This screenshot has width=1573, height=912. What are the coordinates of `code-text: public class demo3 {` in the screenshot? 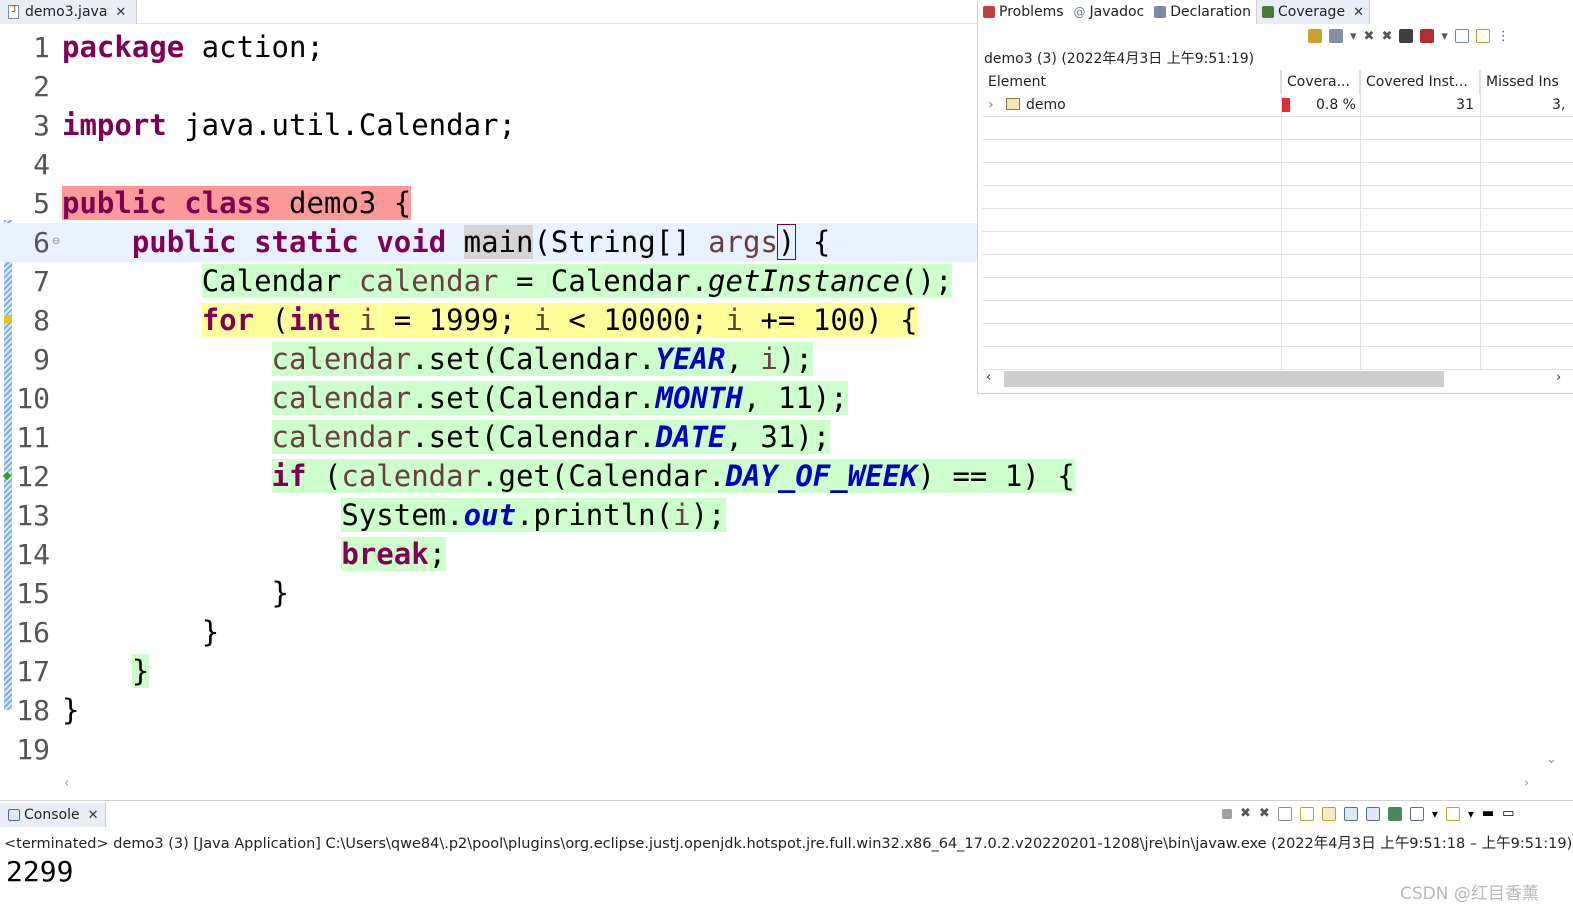 It's located at (237, 203).